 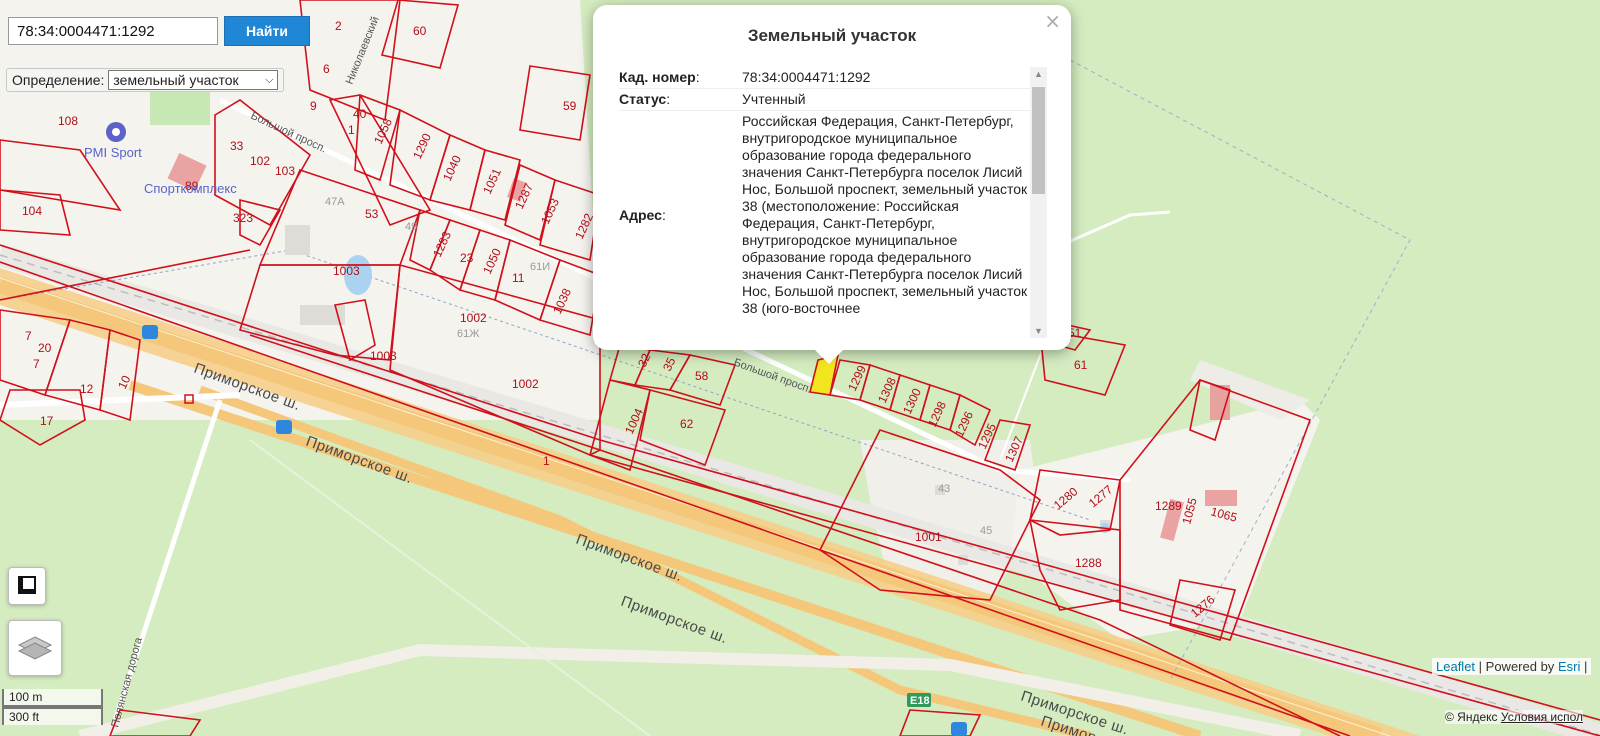 I want to click on attribution: Leaflet | Powered by Esri |, so click(x=1512, y=666).